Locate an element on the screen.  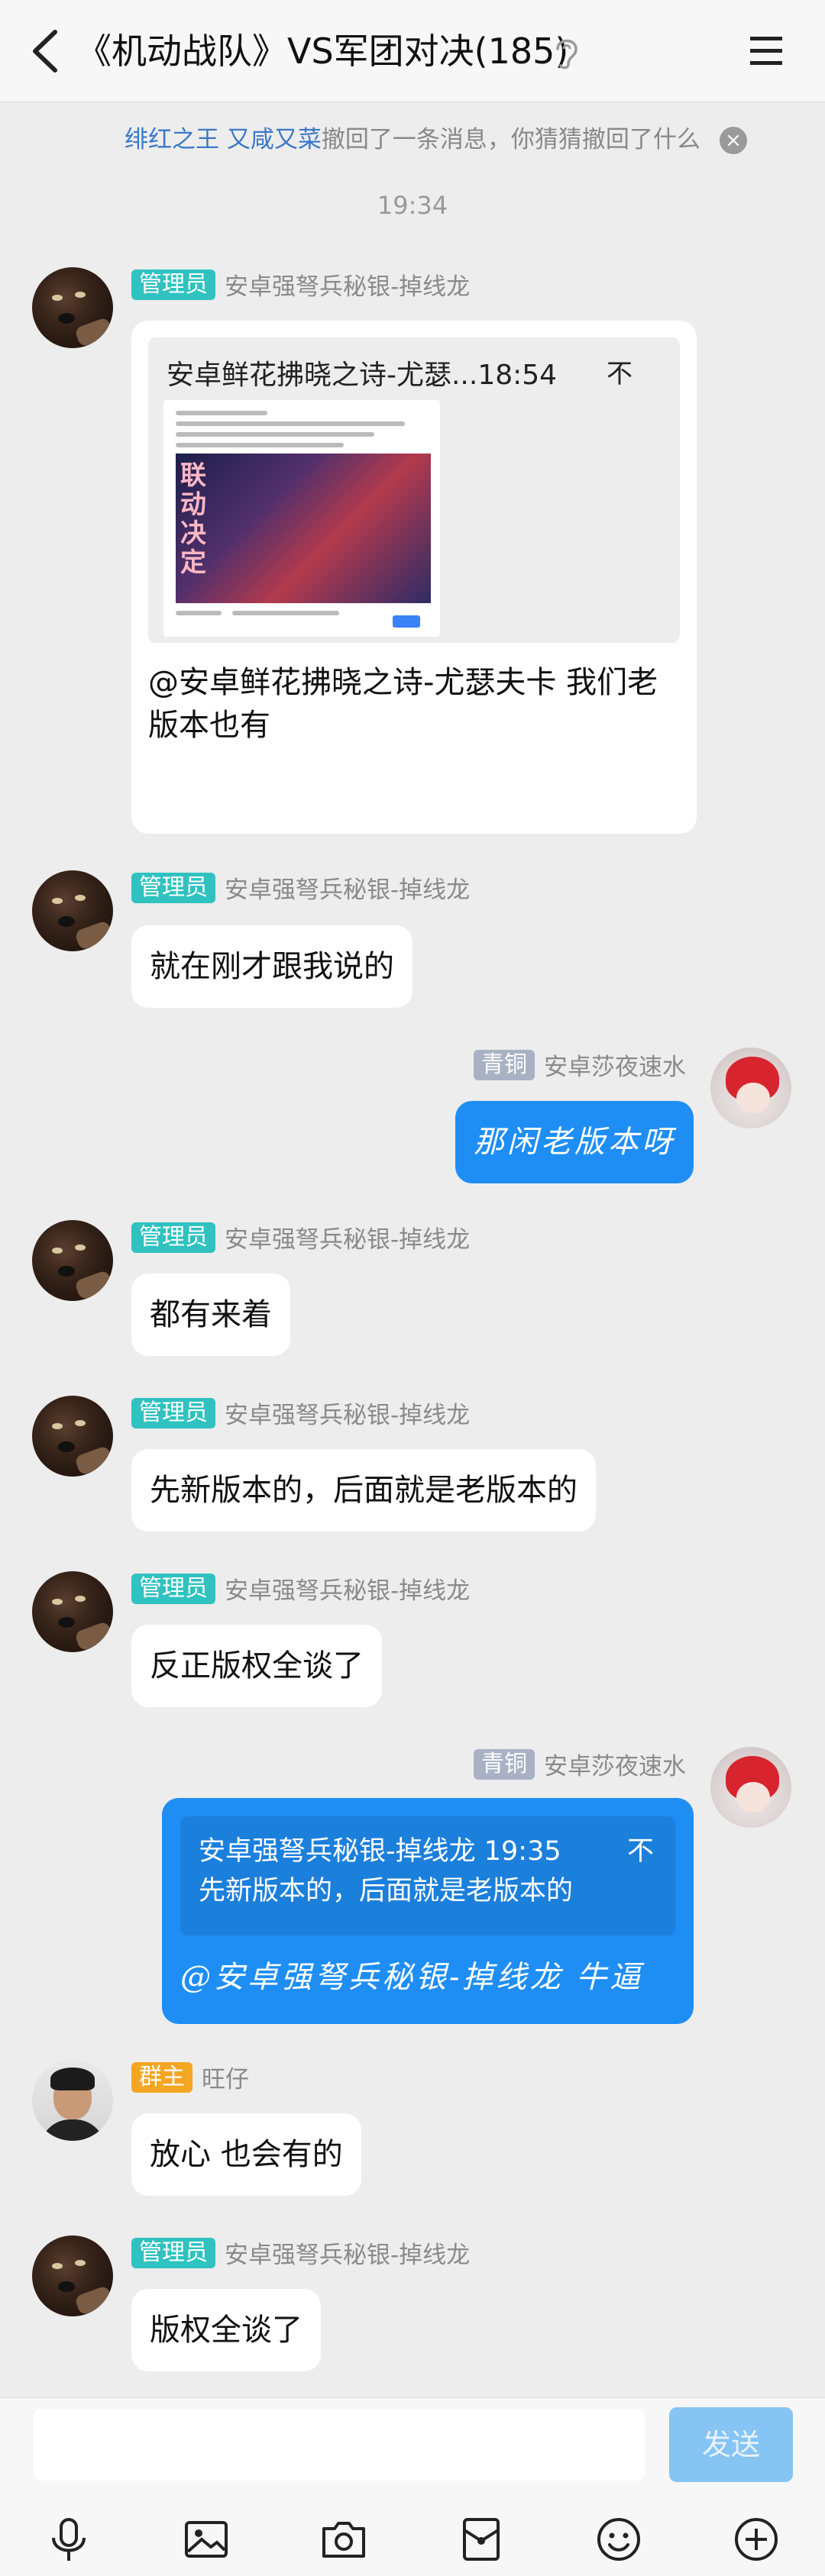
recall-notice: 绯红之王 又咸又菜撤回了一条消息，你猜猜撤回了什么 × is located at coordinates (412, 140).